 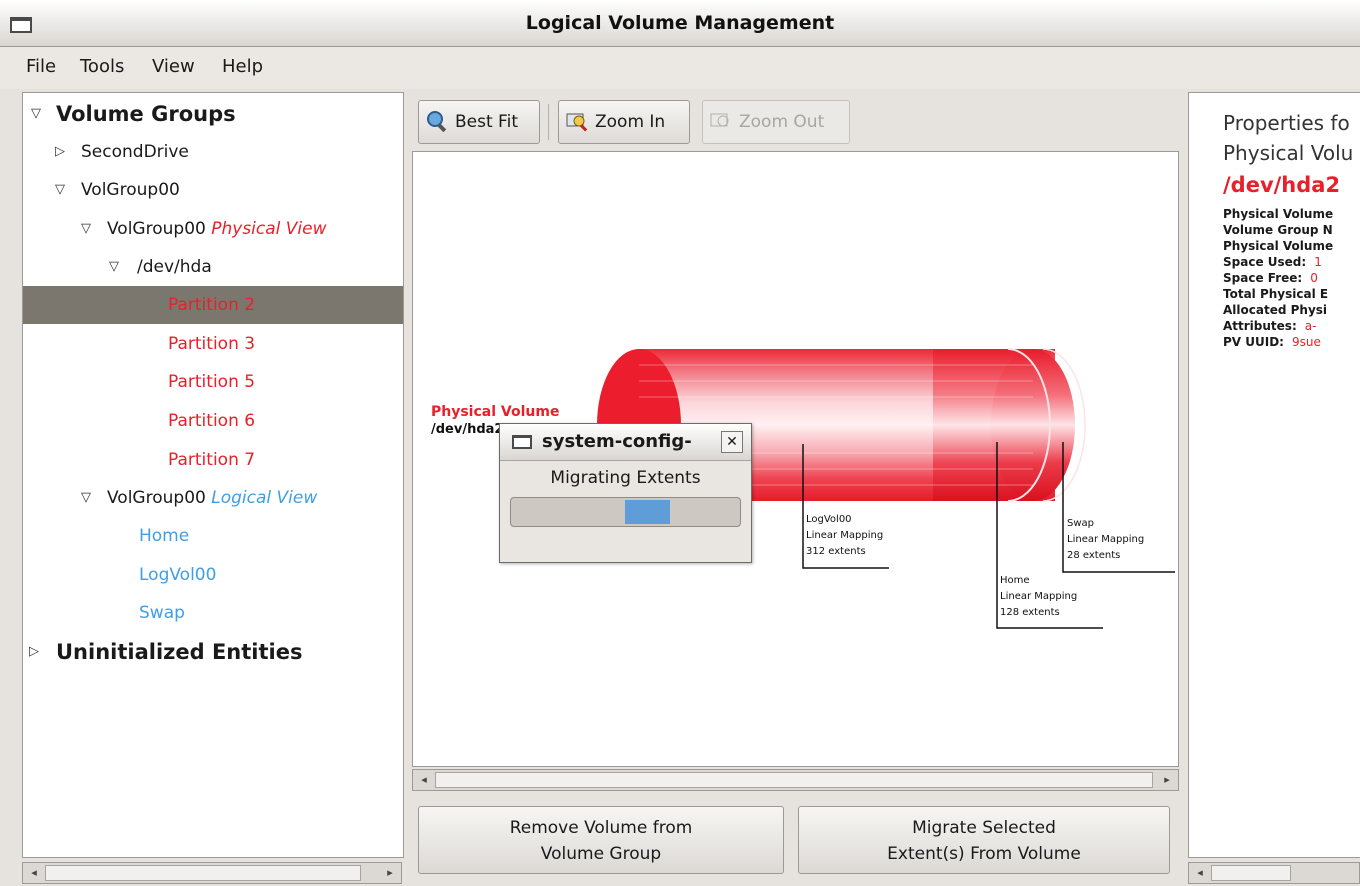 What do you see at coordinates (1286, 123) in the screenshot?
I see `properties-heading-1: Properties fo` at bounding box center [1286, 123].